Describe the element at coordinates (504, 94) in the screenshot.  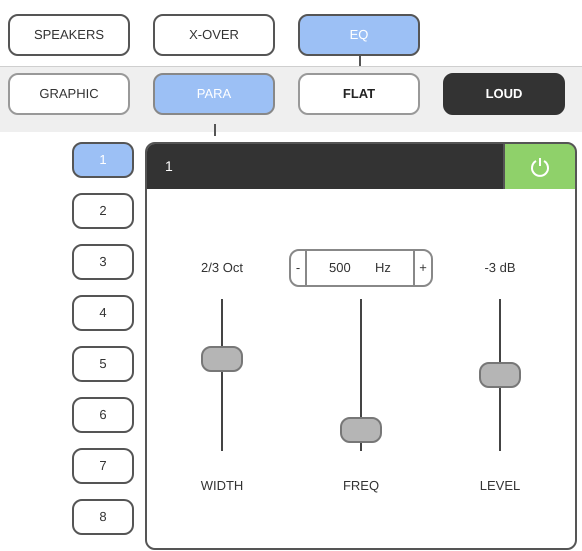
I see `toggle-button: LOUD` at that location.